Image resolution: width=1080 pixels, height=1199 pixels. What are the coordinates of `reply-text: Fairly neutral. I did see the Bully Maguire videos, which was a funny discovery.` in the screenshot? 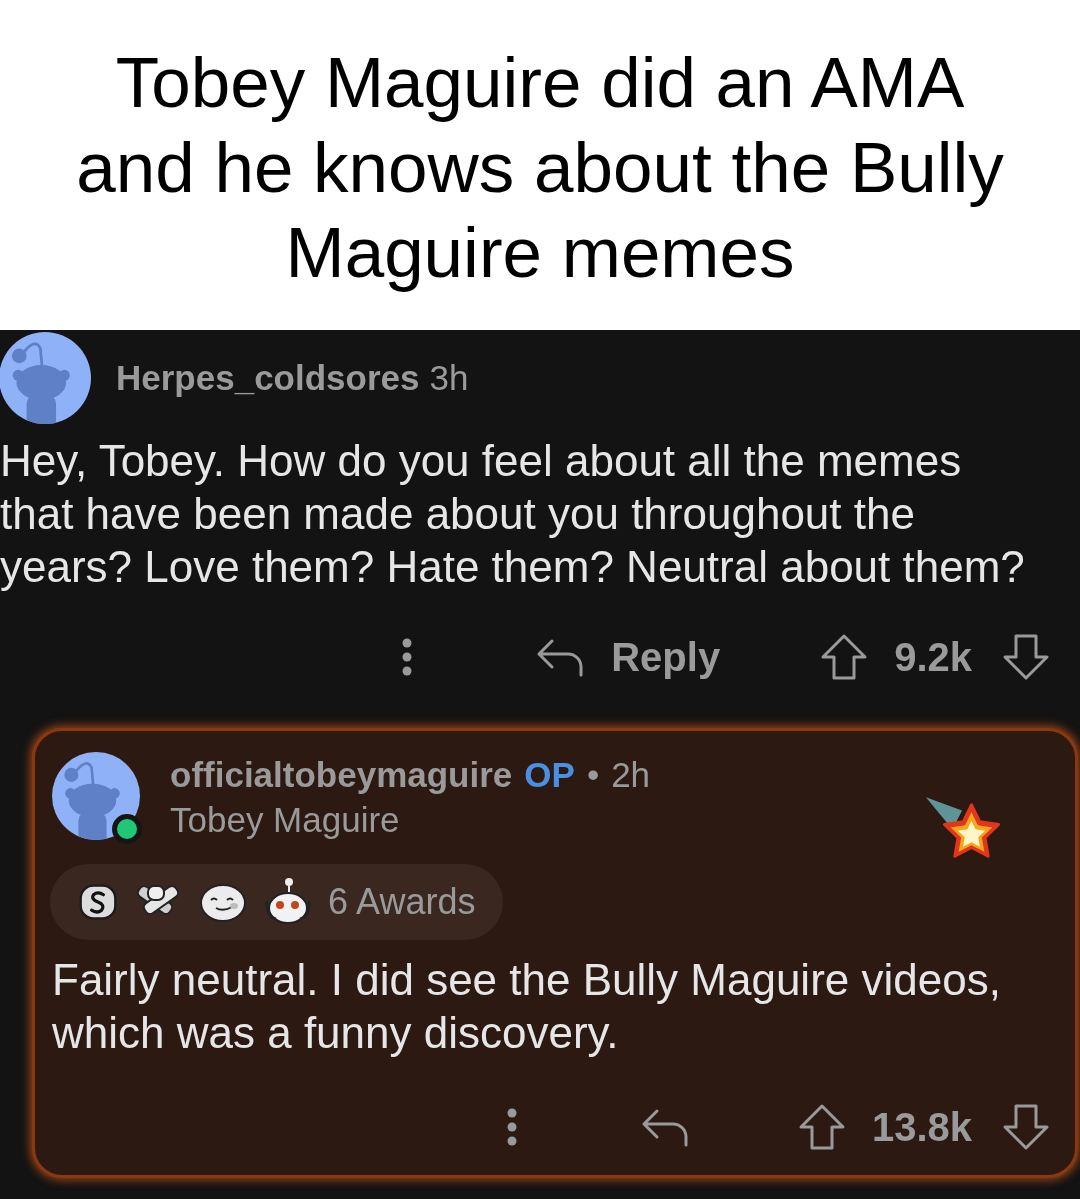 It's located at (527, 1006).